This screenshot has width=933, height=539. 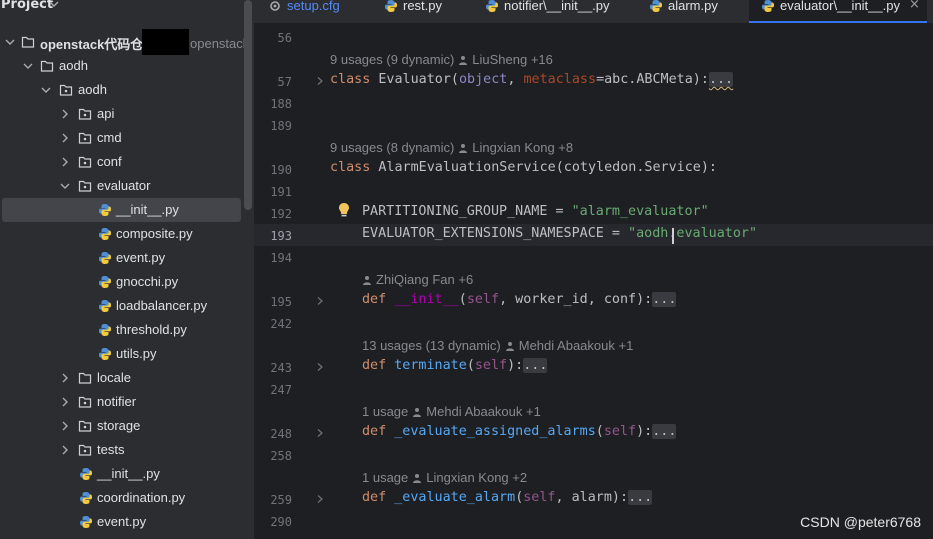 I want to click on code-vision-hint: 1 usage Mehdi Abaakouk +1, so click(x=451, y=411).